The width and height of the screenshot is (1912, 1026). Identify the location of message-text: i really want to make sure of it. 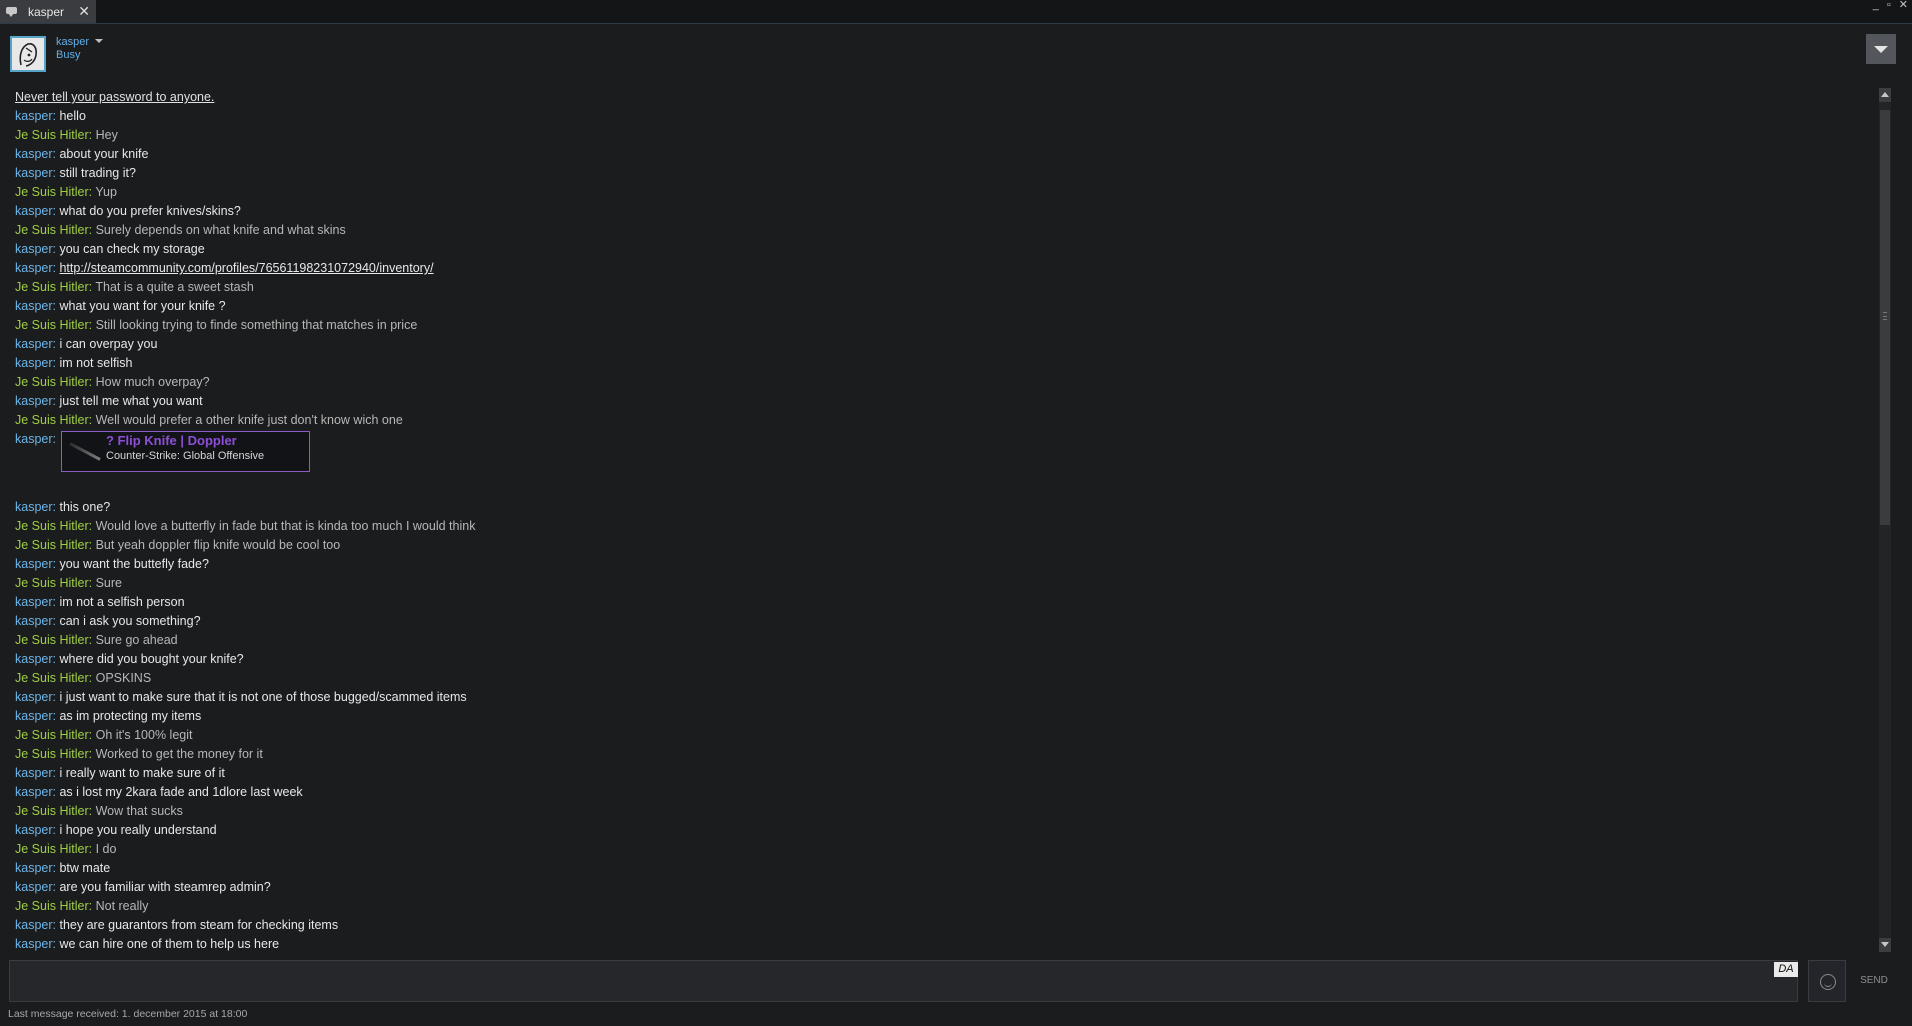
(142, 773).